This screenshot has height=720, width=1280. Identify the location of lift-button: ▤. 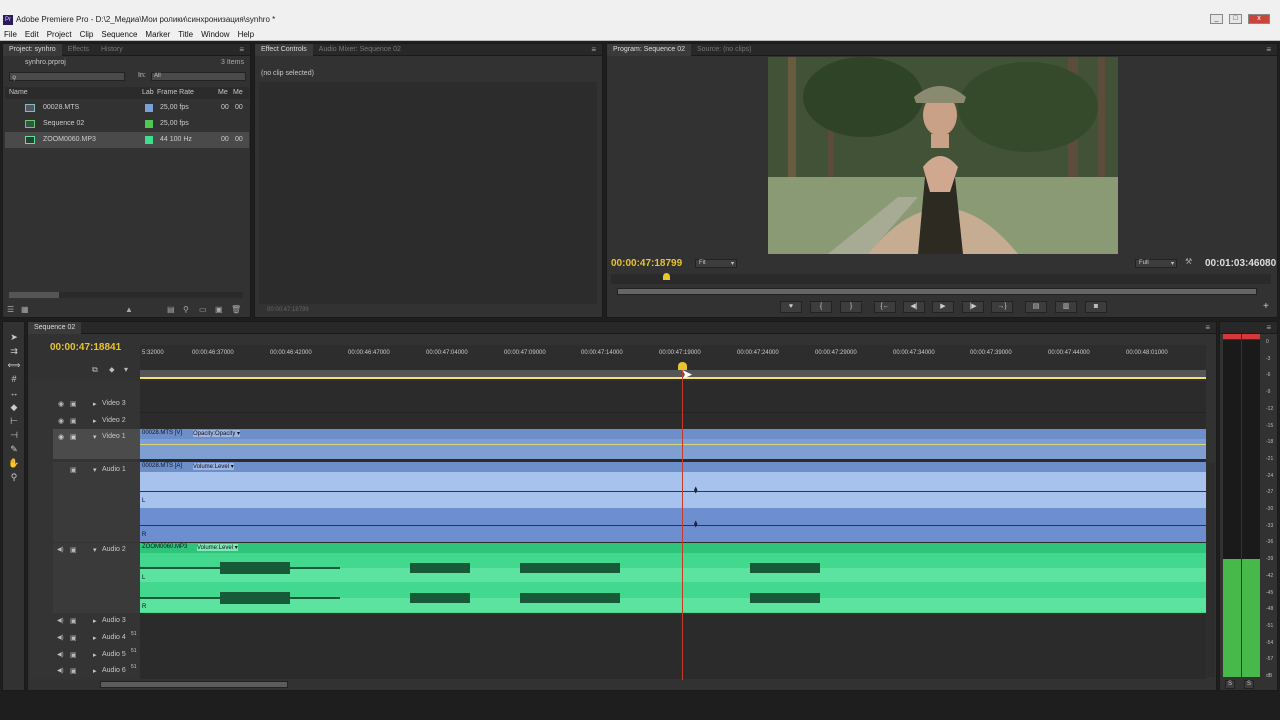
(1036, 307).